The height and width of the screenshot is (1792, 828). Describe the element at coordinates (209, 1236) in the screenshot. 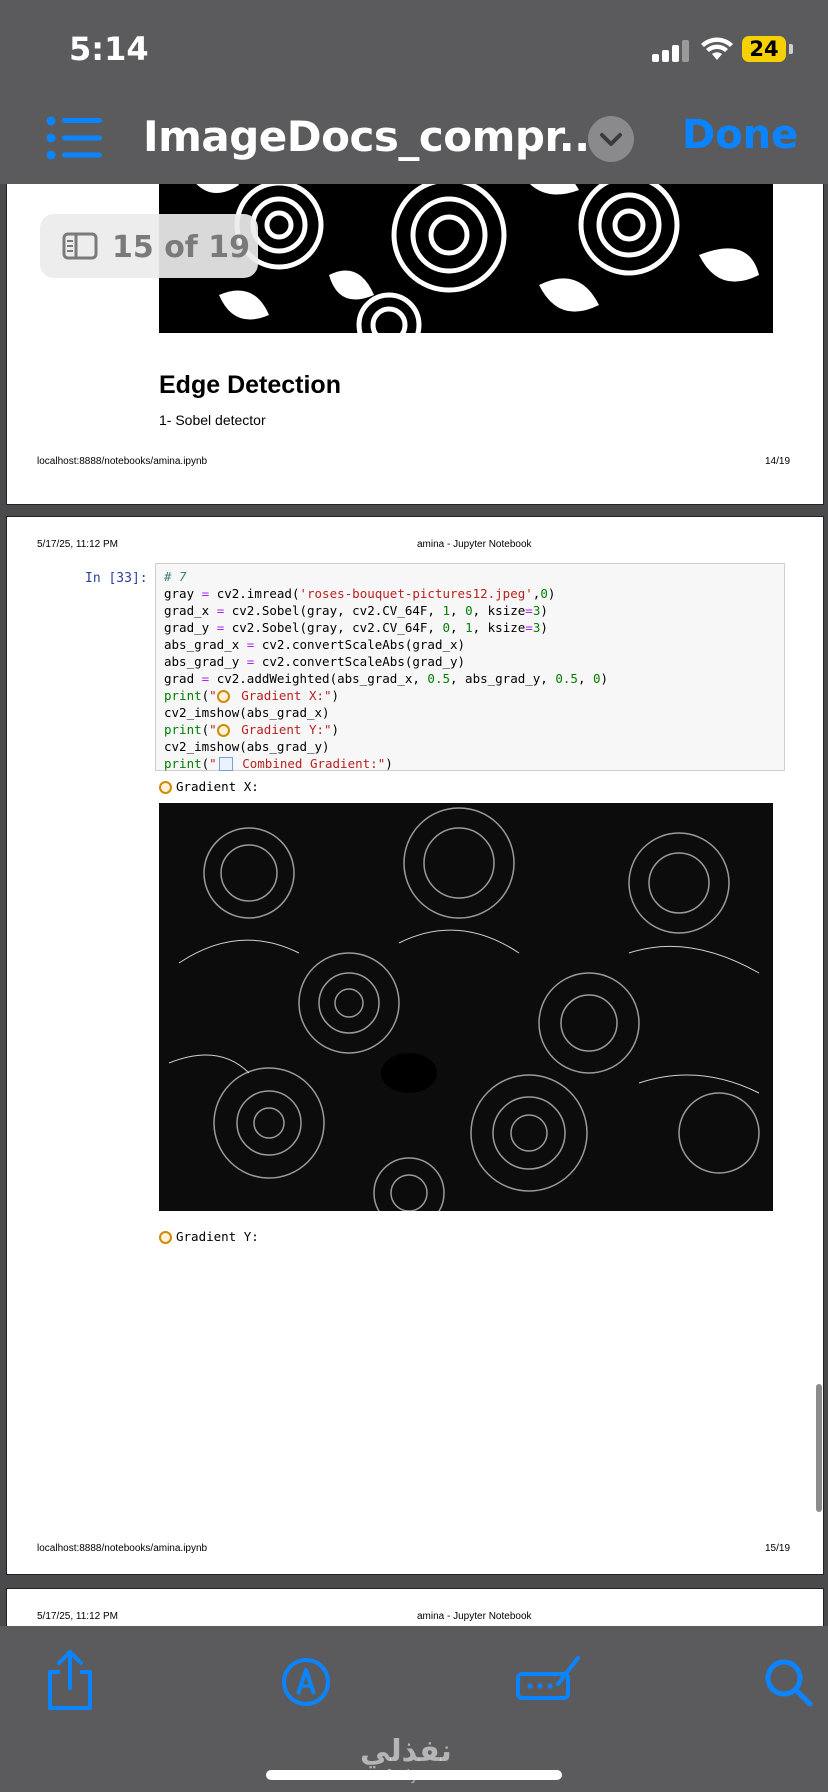

I see `output-label-gradient-y: Gradient Y:` at that location.